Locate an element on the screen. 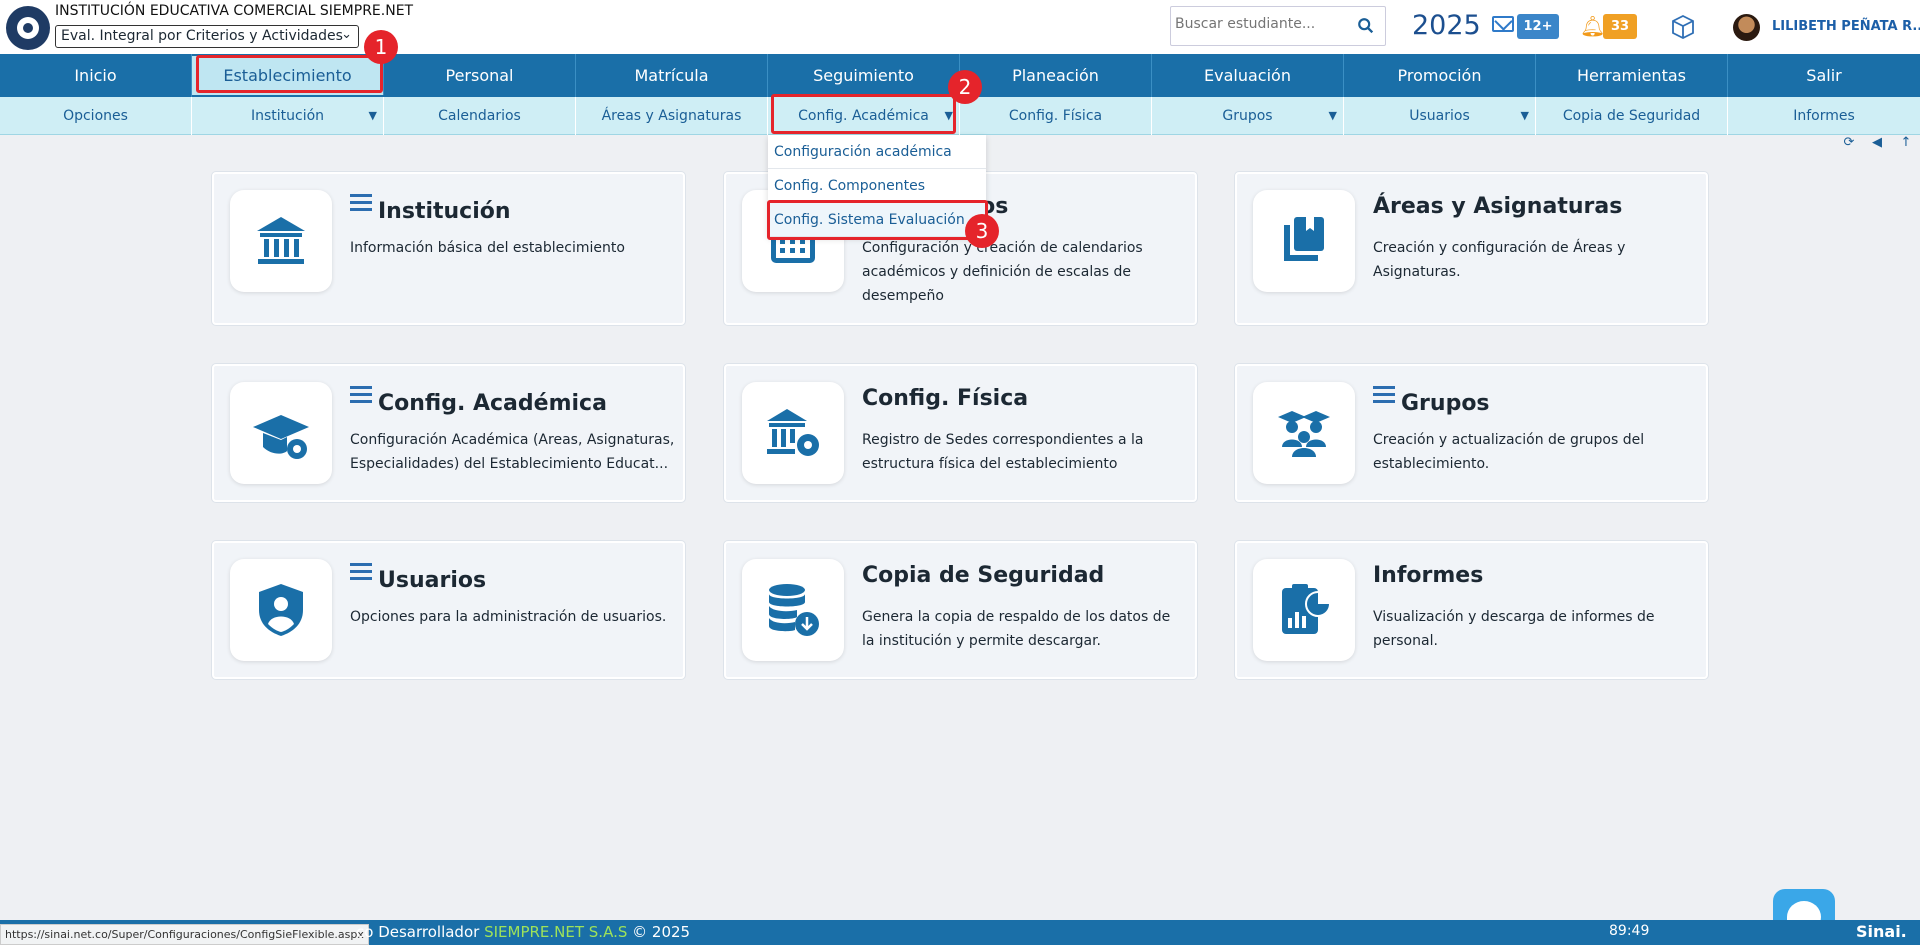 This screenshot has height=945, width=1920. chevron-down-icon: ⌄ is located at coordinates (346, 34).